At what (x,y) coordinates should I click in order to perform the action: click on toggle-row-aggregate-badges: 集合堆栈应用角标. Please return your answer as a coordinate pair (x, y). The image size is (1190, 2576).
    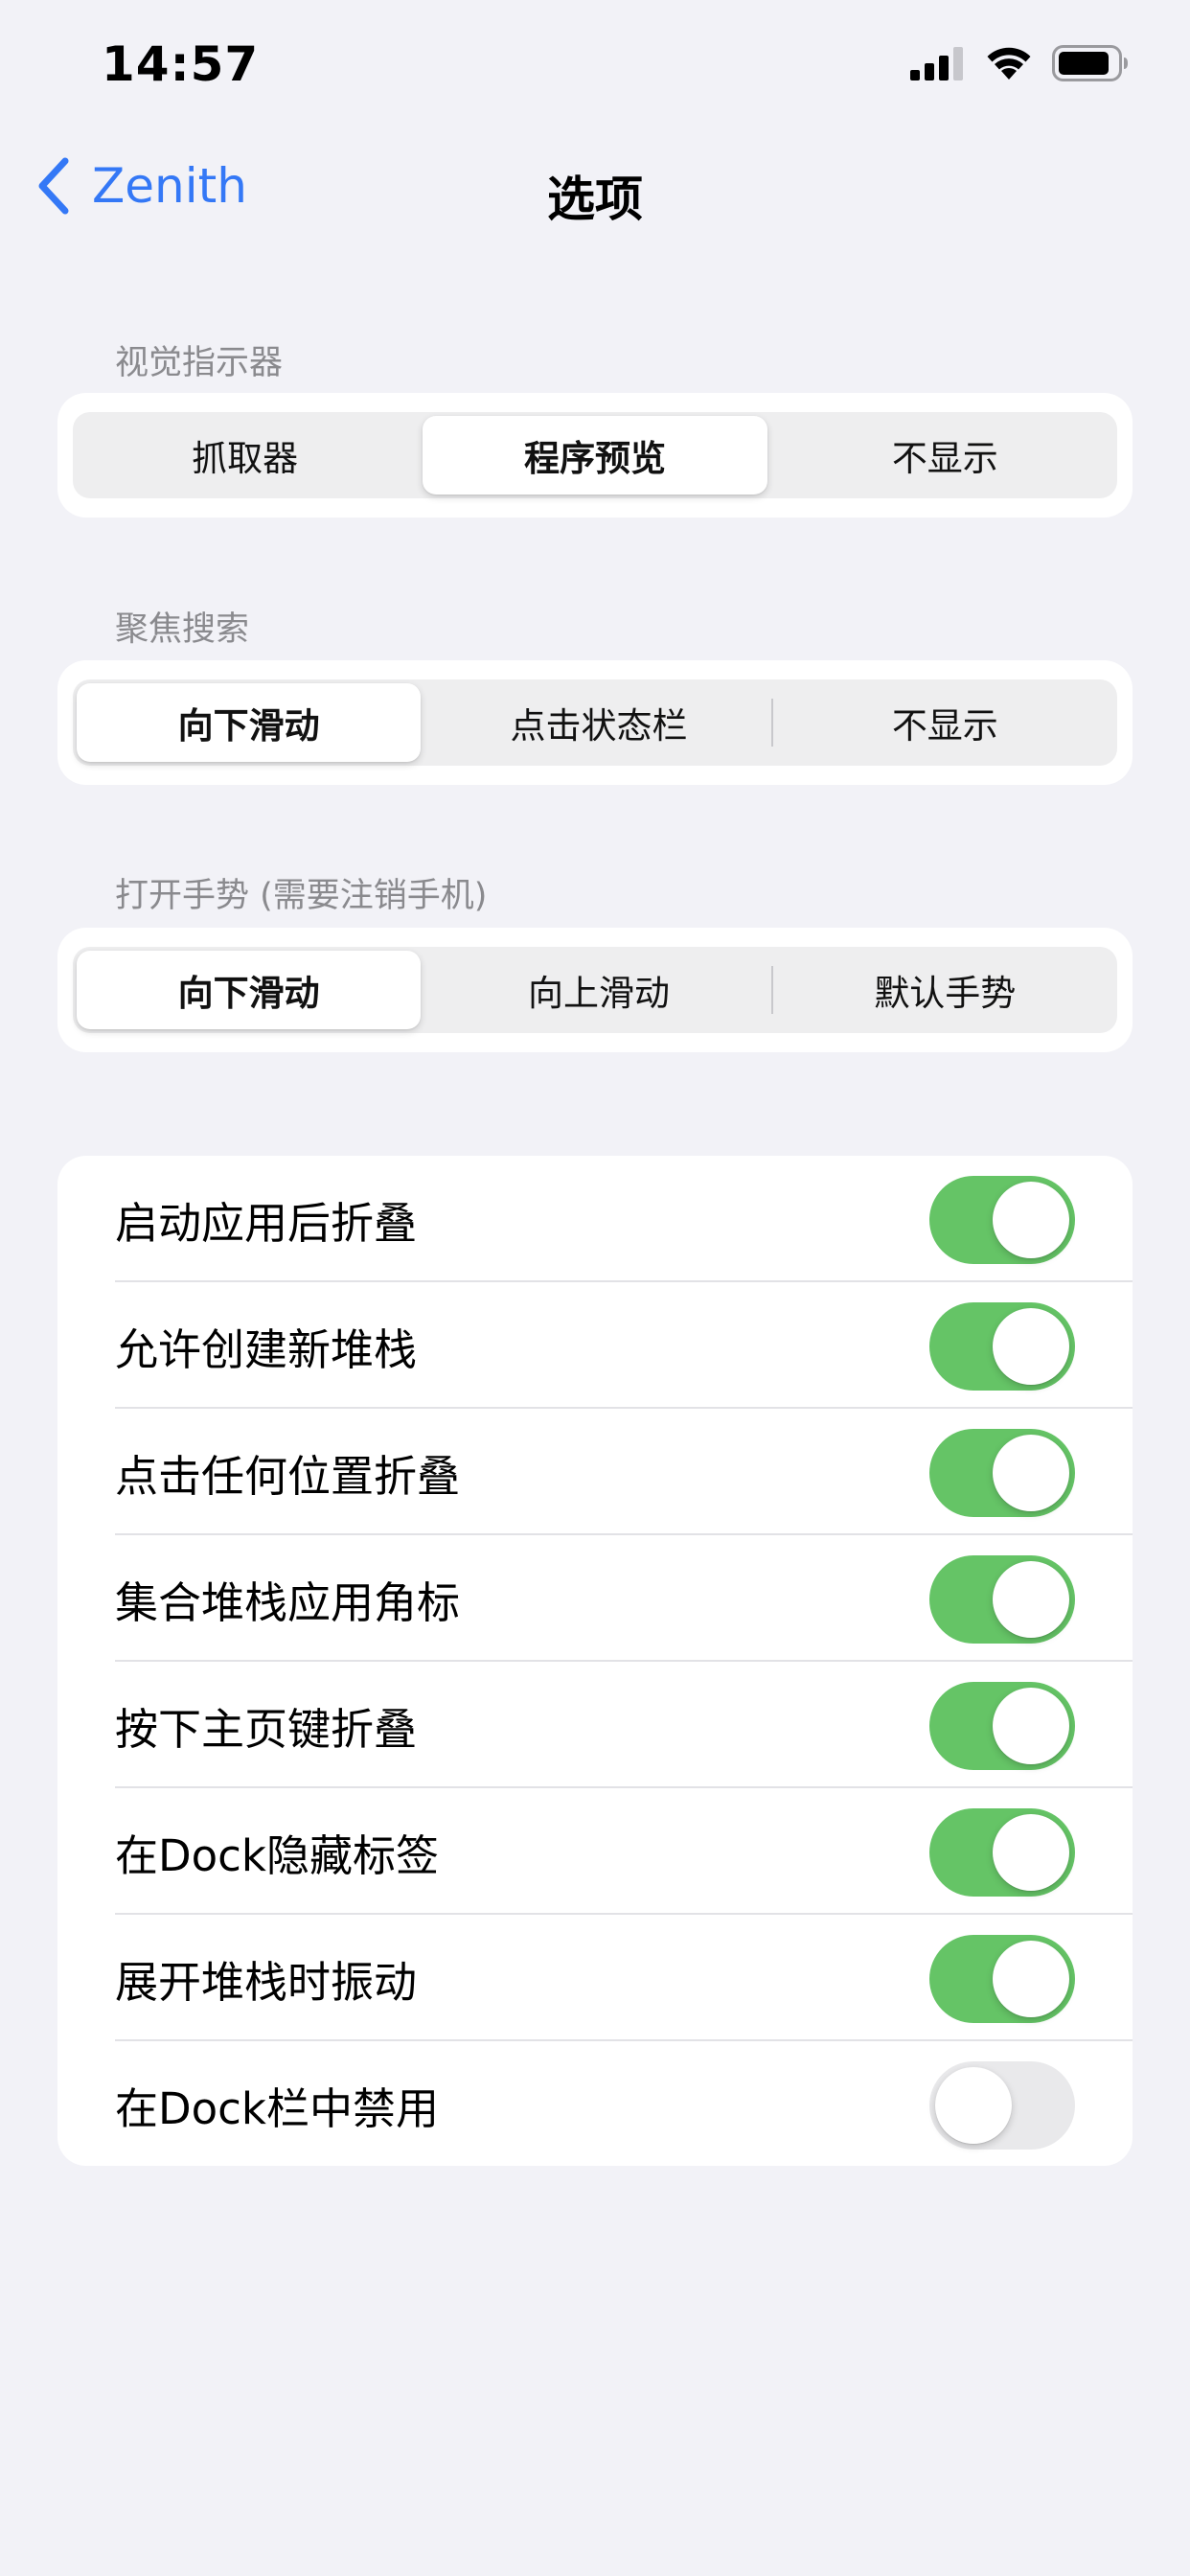
    Looking at the image, I should click on (595, 1598).